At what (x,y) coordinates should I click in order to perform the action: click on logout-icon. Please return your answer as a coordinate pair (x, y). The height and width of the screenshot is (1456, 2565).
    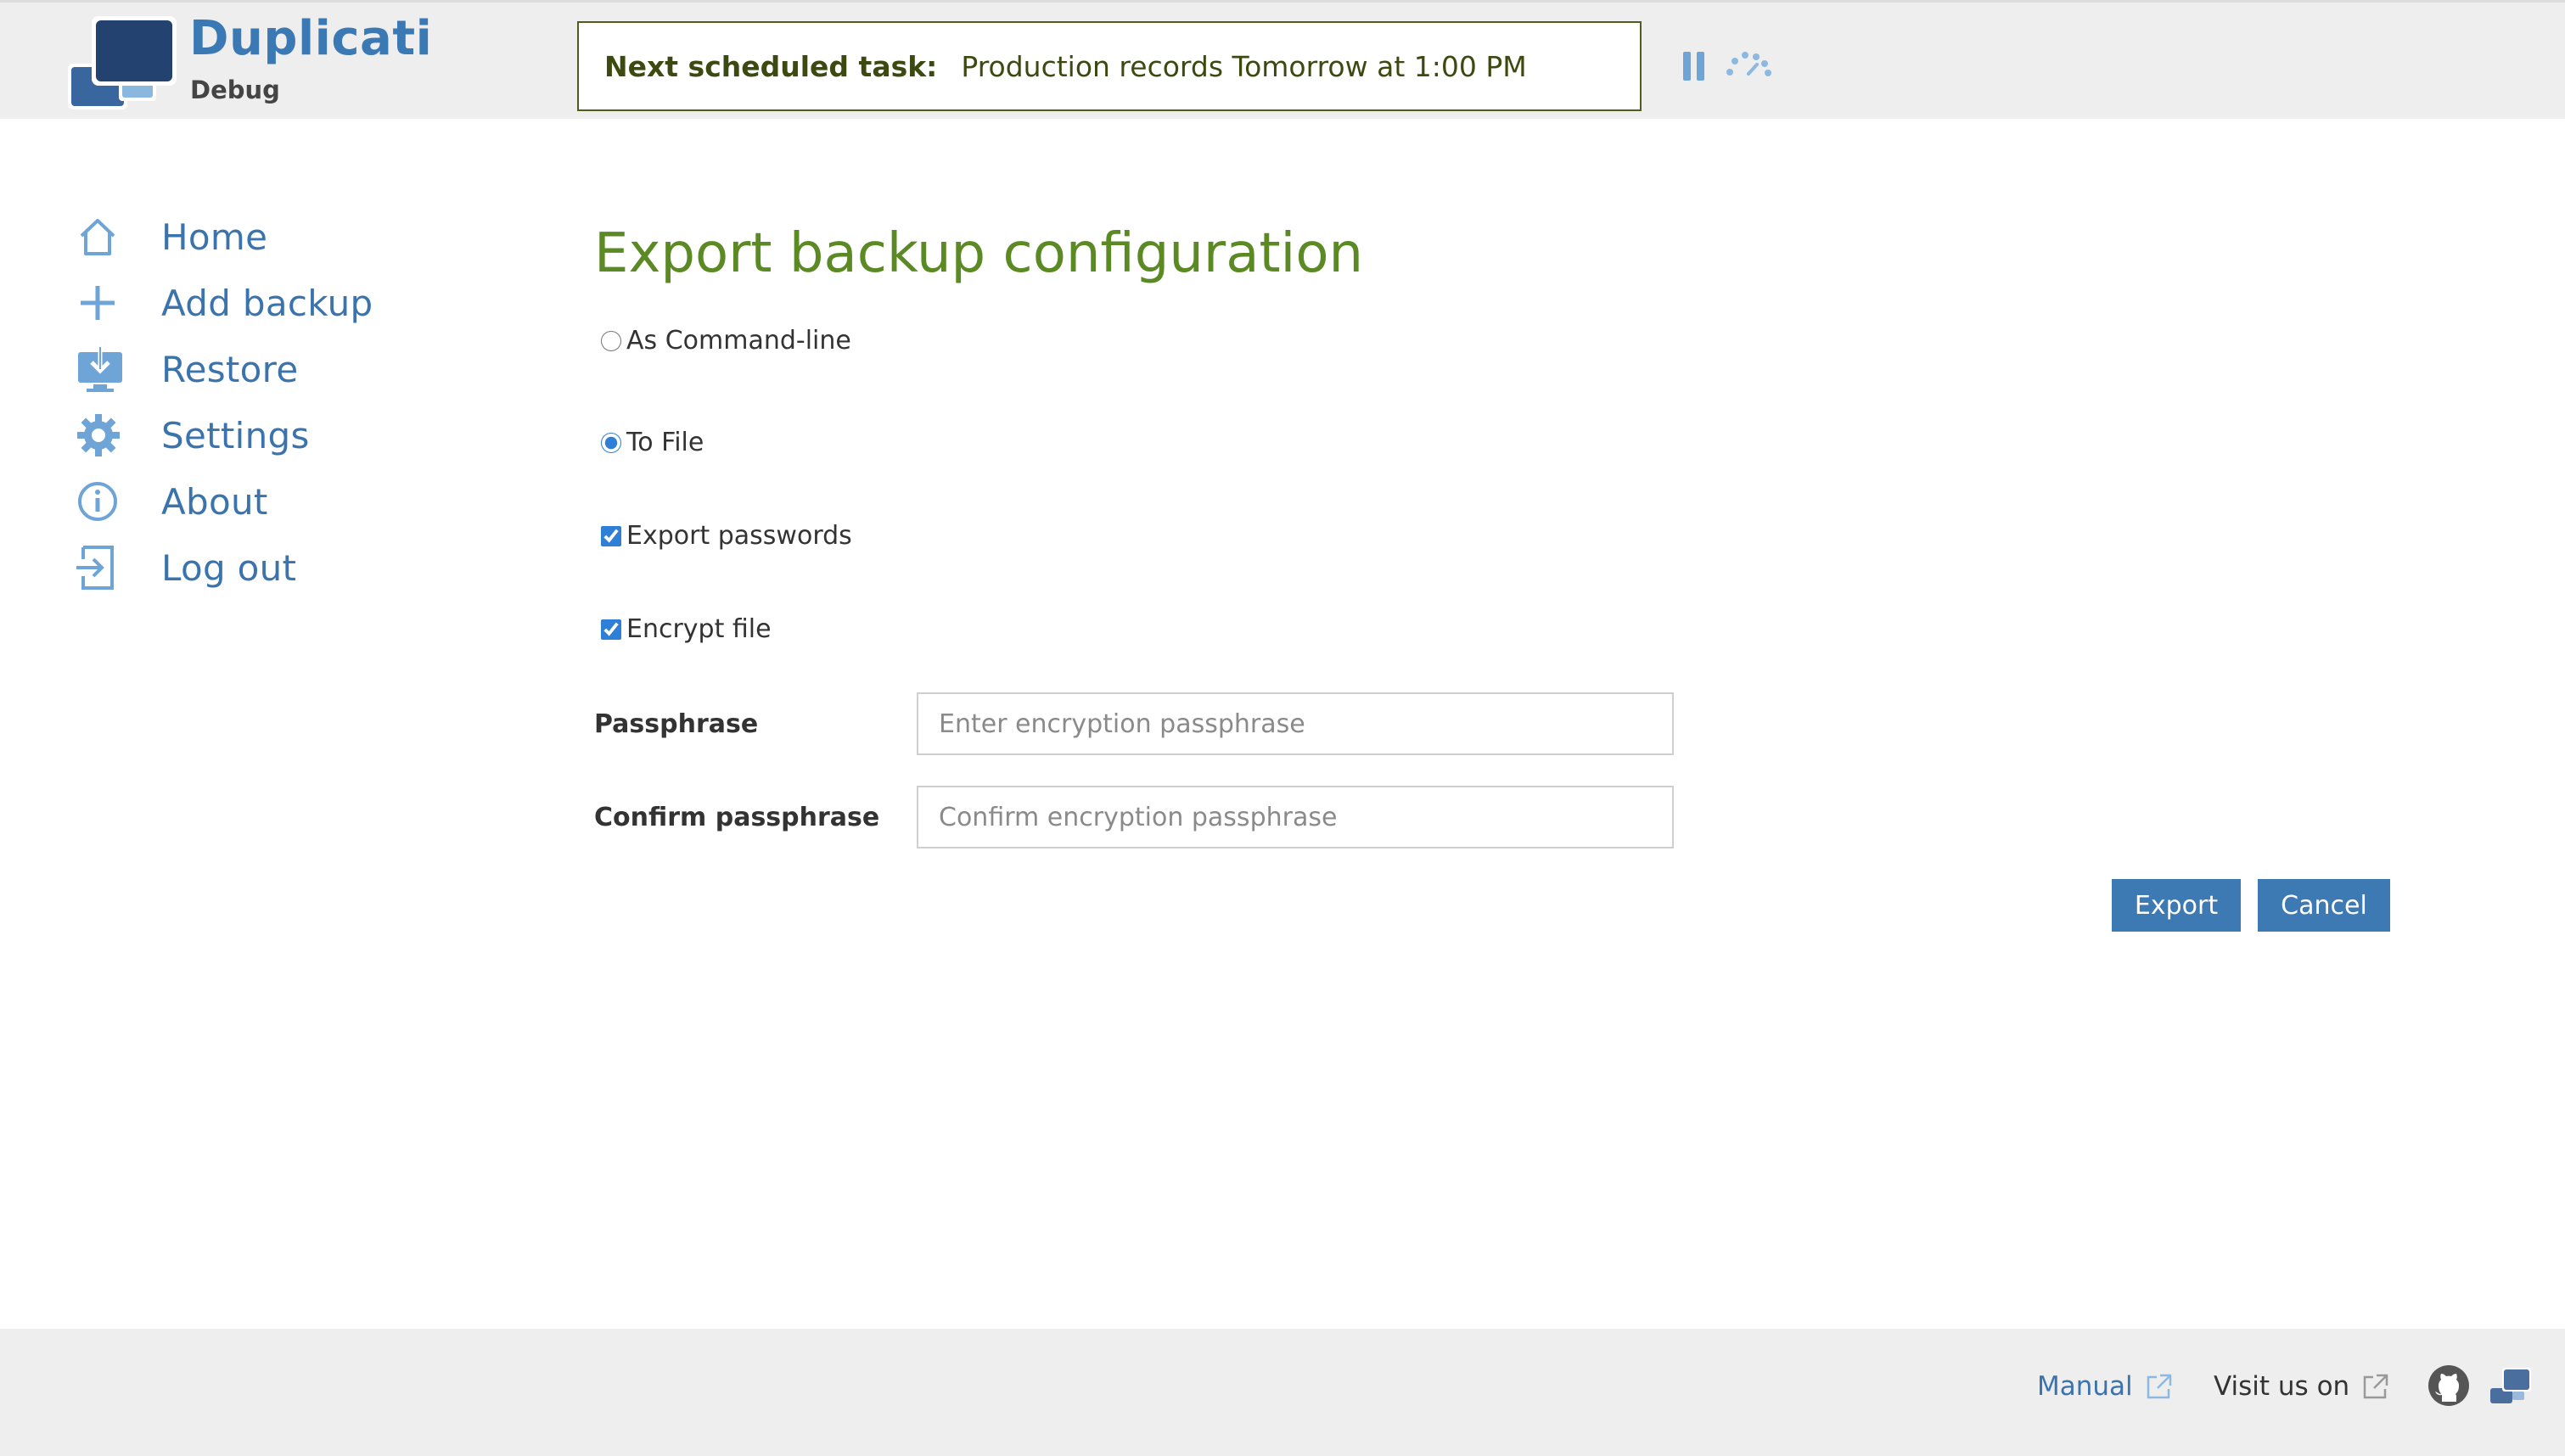
    Looking at the image, I should click on (103, 568).